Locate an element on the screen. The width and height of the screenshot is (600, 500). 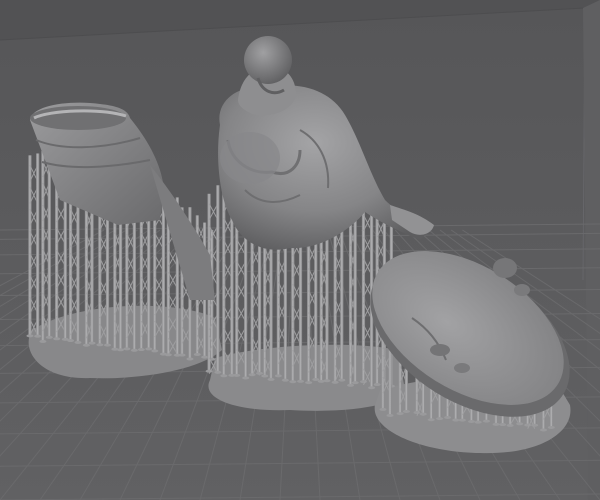
bust-hand is located at coordinates (412, 220).